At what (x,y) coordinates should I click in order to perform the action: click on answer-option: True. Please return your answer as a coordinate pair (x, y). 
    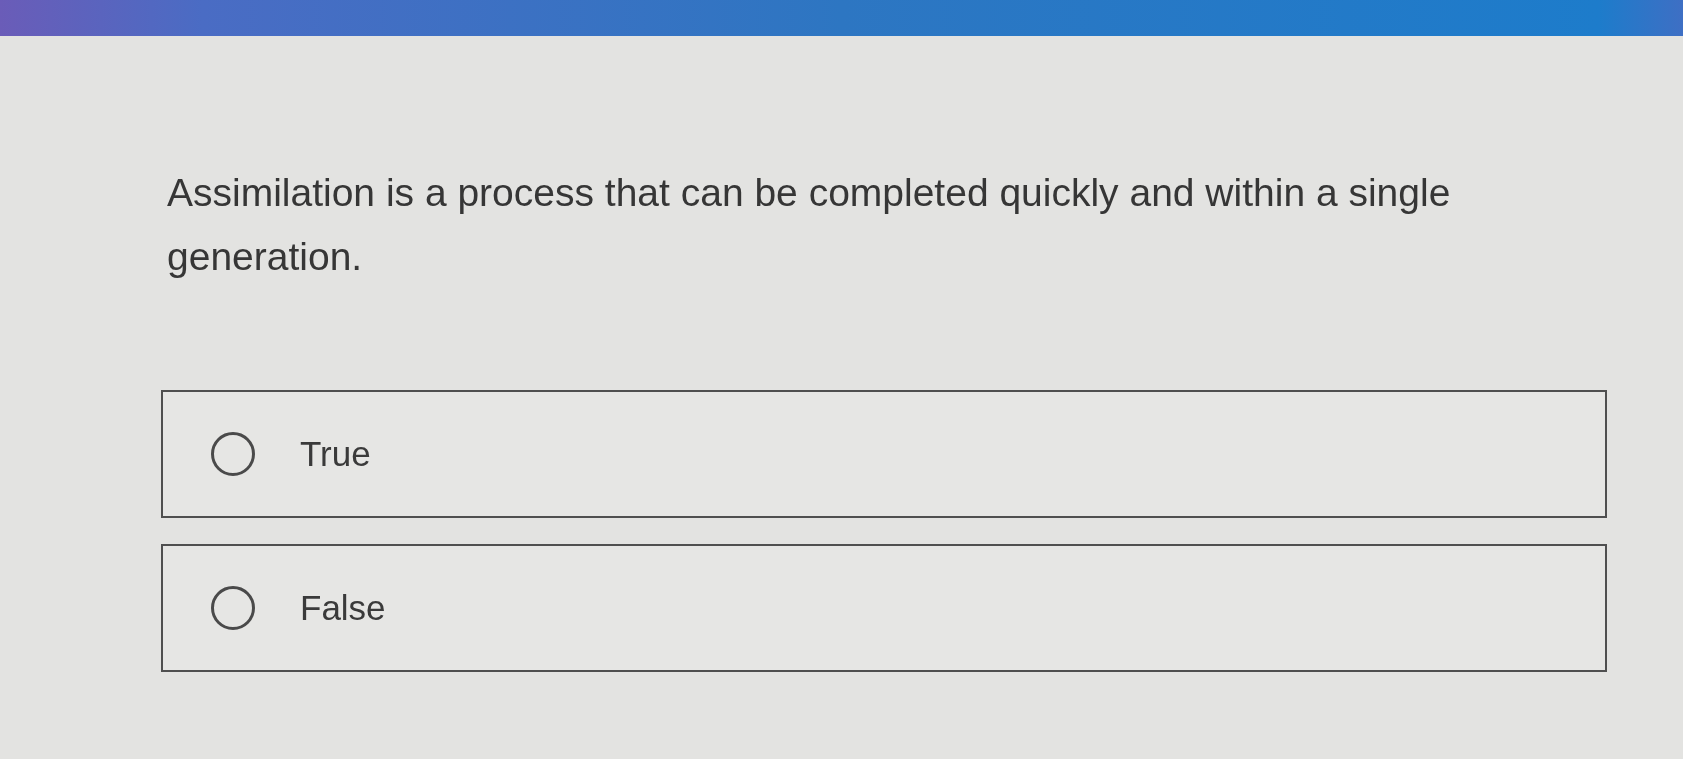
    Looking at the image, I should click on (884, 454).